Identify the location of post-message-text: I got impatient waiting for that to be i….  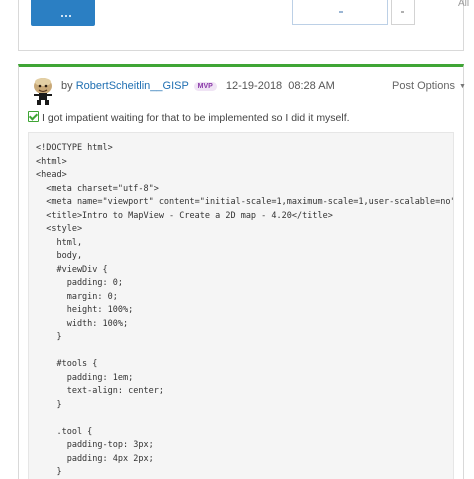
(196, 118).